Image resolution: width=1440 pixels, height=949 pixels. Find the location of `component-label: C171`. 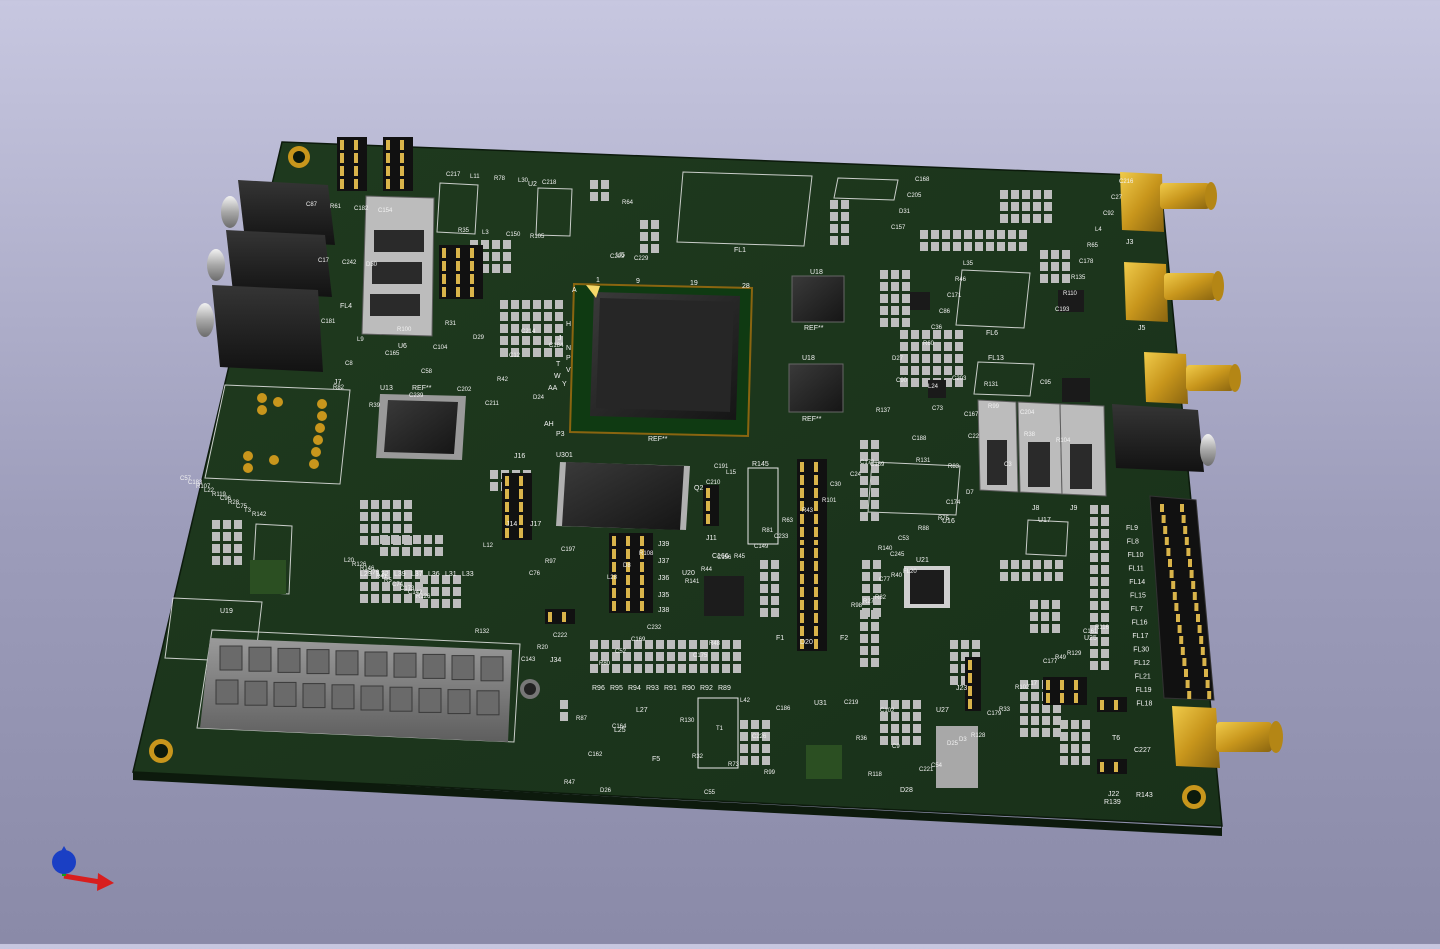

component-label: C171 is located at coordinates (954, 296).